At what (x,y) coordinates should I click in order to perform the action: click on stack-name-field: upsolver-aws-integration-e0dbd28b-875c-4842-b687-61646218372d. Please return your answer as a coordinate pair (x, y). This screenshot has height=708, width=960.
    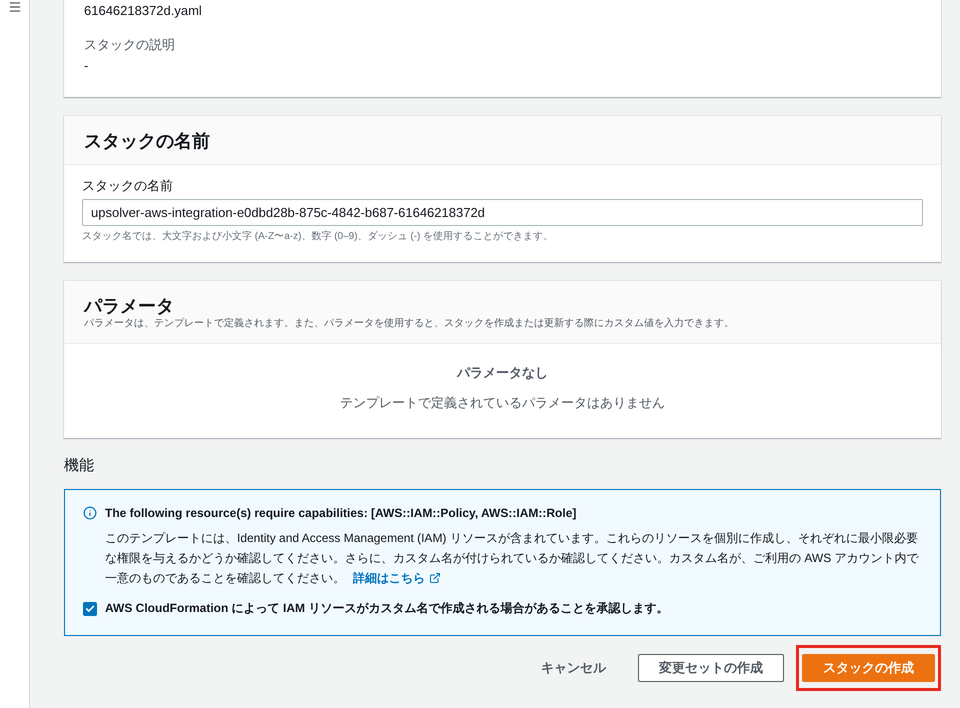
    Looking at the image, I should click on (502, 212).